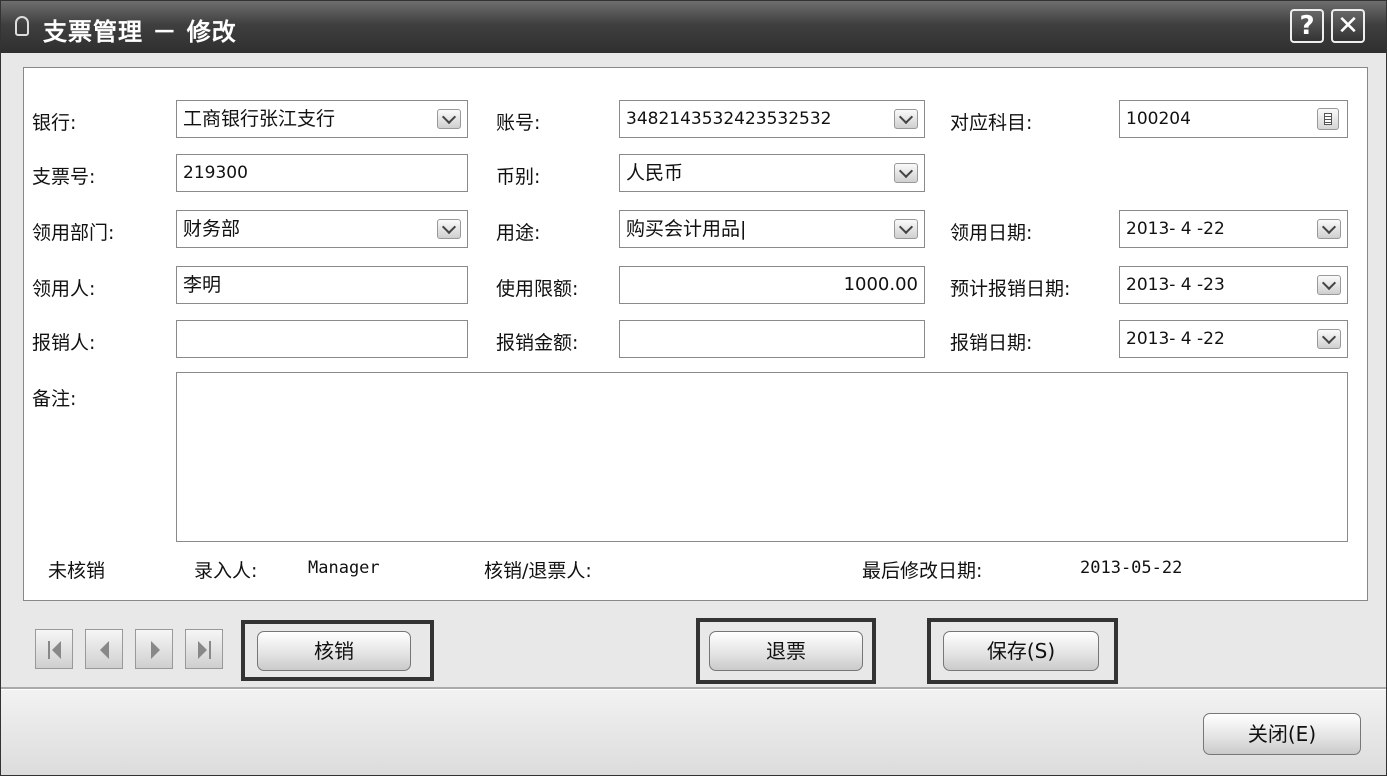 This screenshot has height=776, width=1387. Describe the element at coordinates (880, 284) in the screenshot. I see `limit-value: 1000.00` at that location.